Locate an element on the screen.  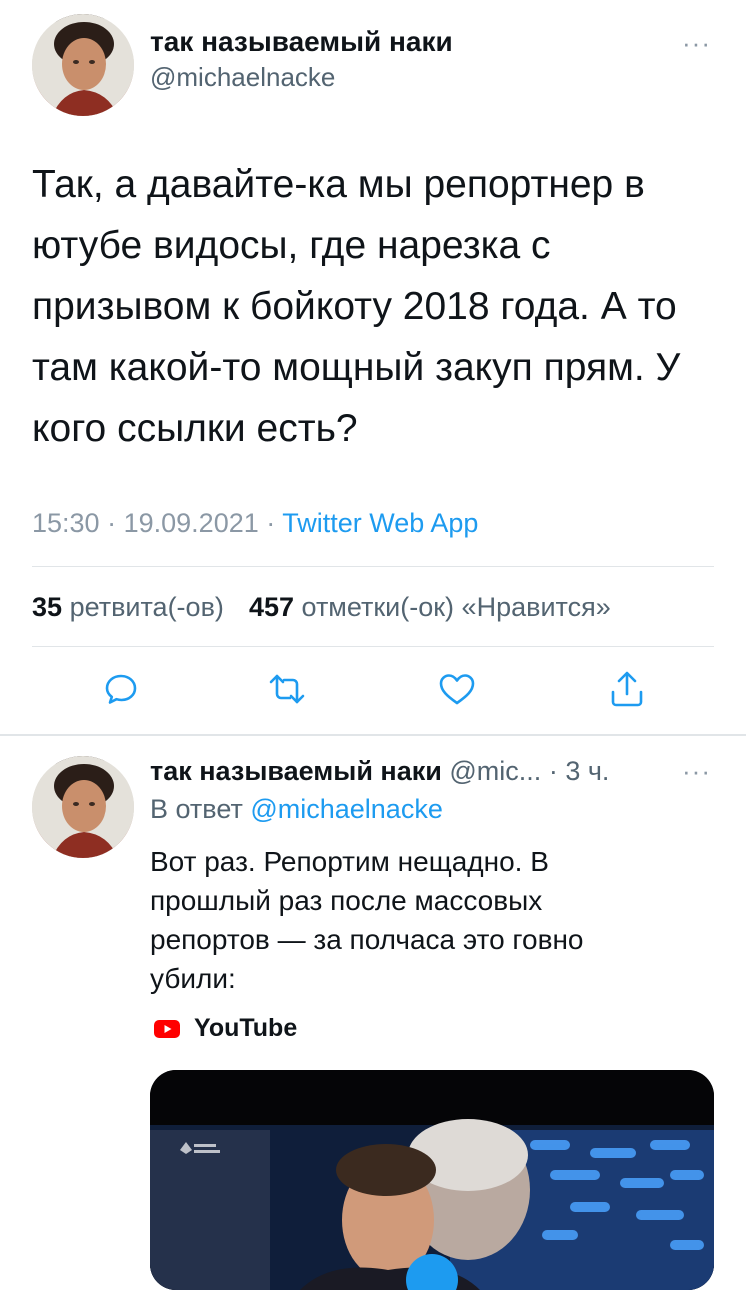
tweet-meta: 15:30 · 19.09.2021 · Twitter Web App is located at coordinates (255, 523).